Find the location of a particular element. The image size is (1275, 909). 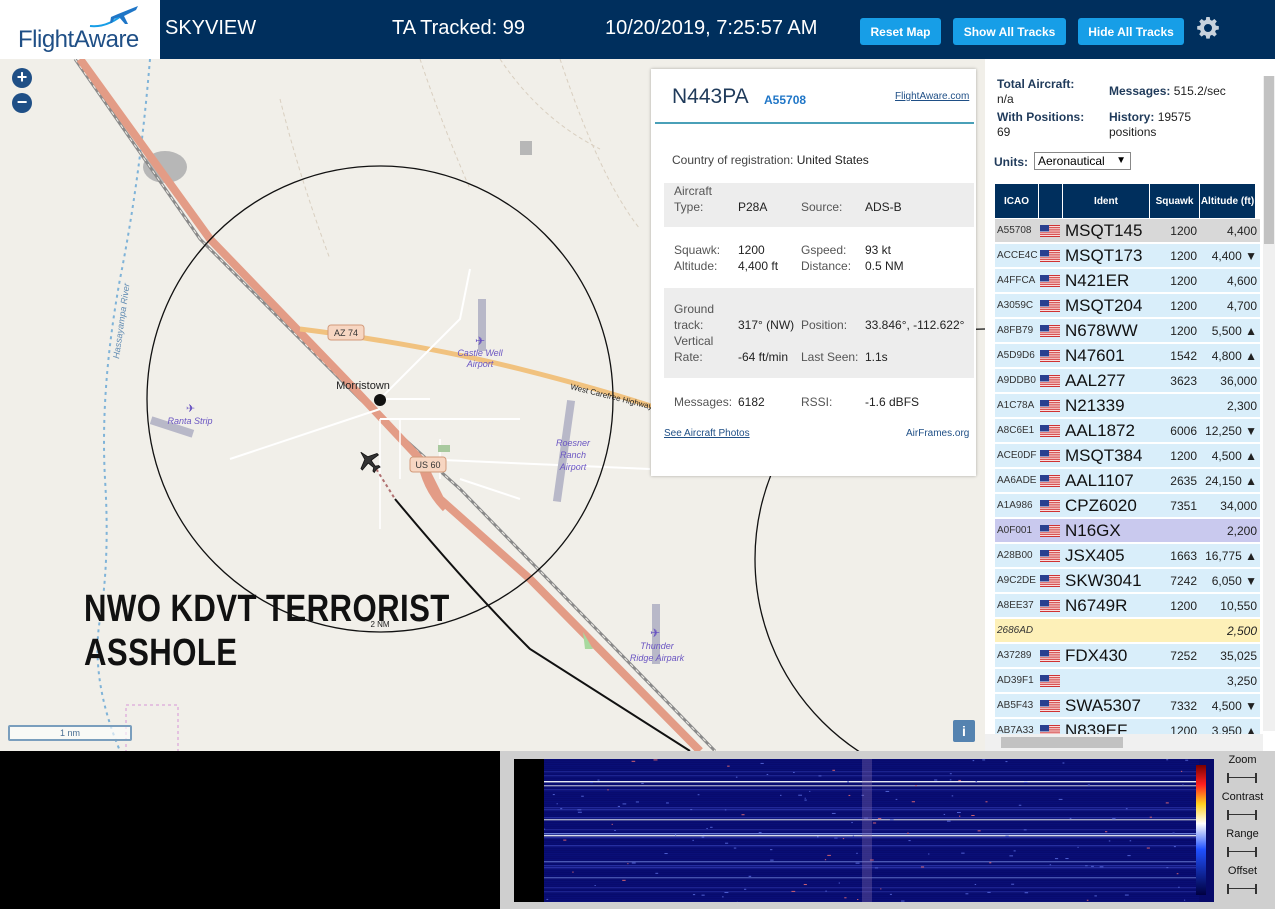

last-seen: 1.1s is located at coordinates (876, 357).